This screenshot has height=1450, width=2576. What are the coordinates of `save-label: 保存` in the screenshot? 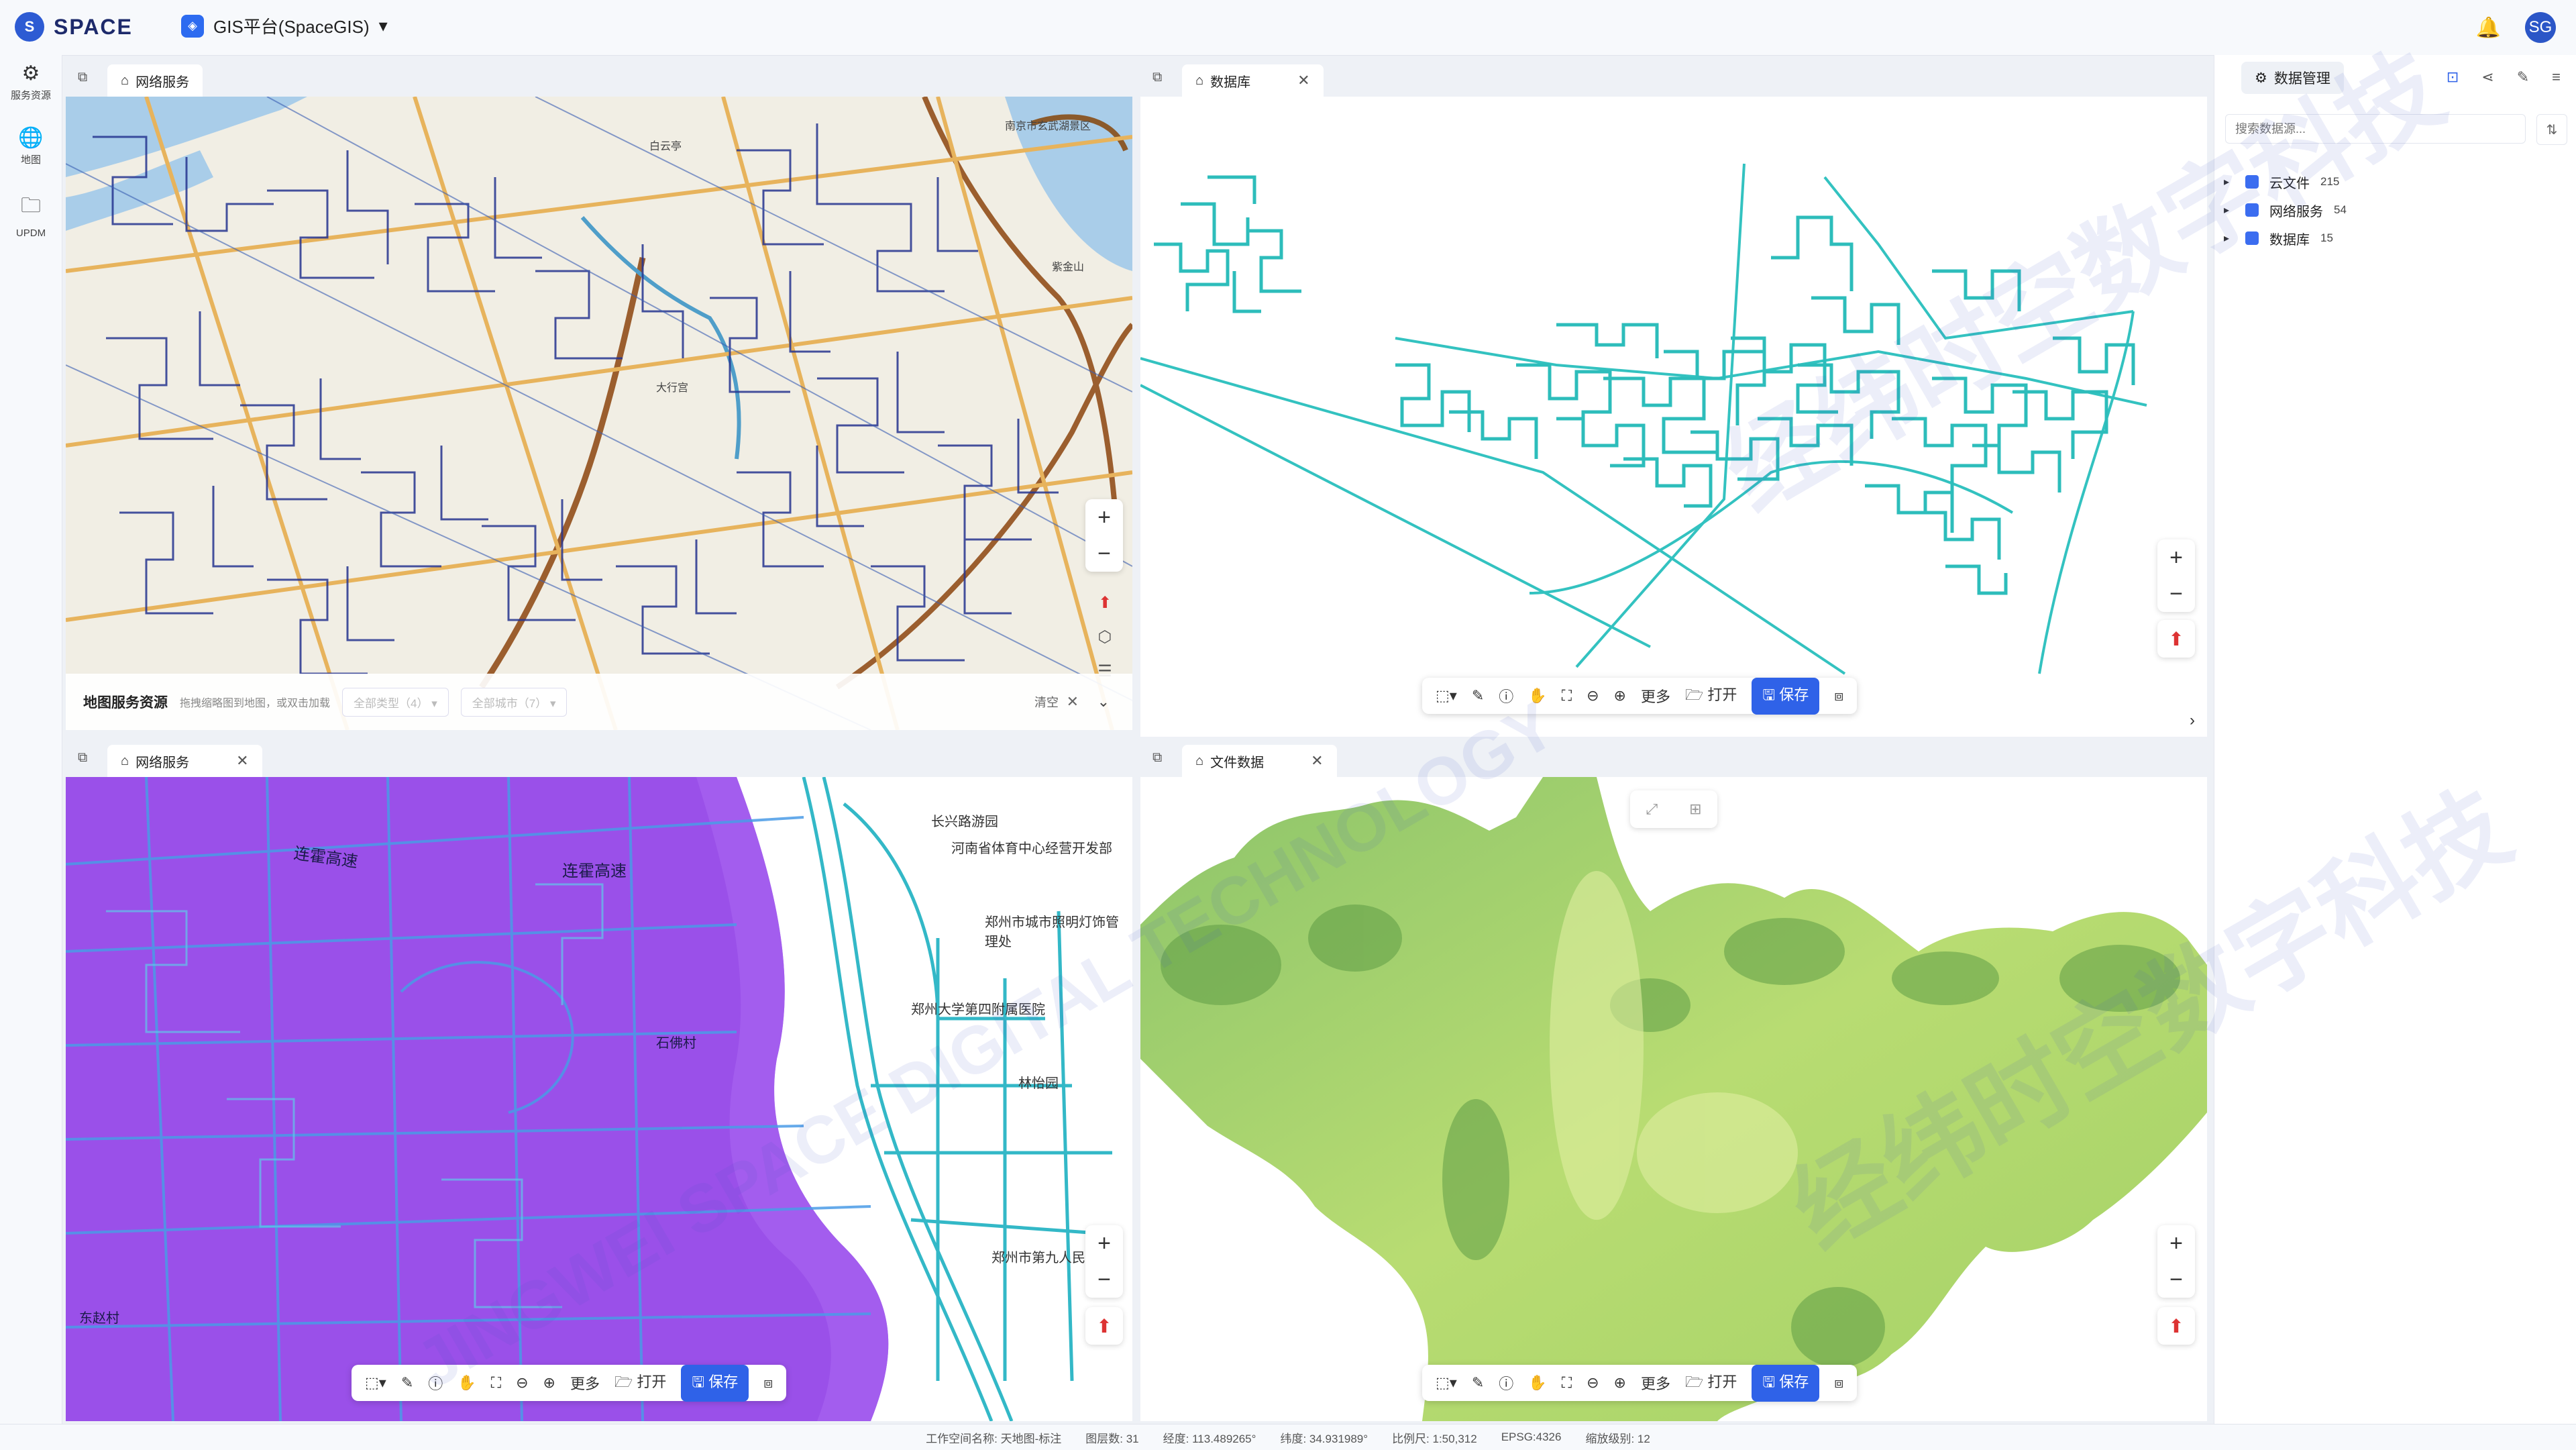 It's located at (723, 1381).